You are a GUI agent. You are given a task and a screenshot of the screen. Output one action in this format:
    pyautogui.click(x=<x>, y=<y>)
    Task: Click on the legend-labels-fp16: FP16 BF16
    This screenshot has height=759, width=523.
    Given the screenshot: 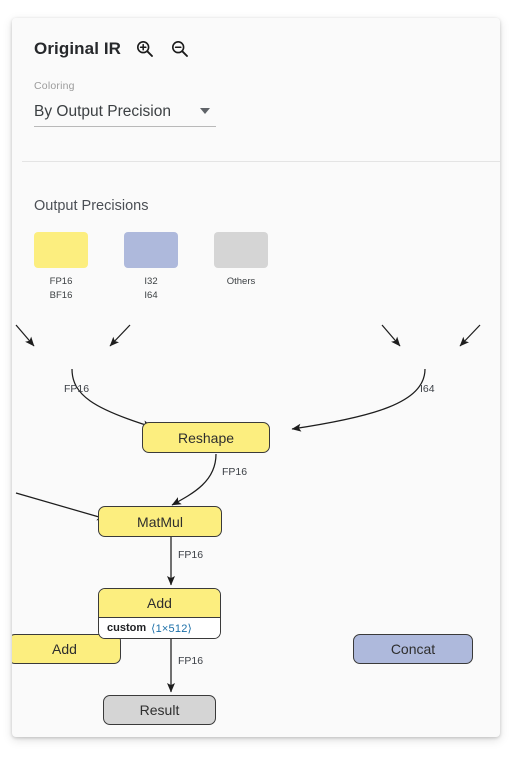 What is the action you would take?
    pyautogui.click(x=61, y=289)
    